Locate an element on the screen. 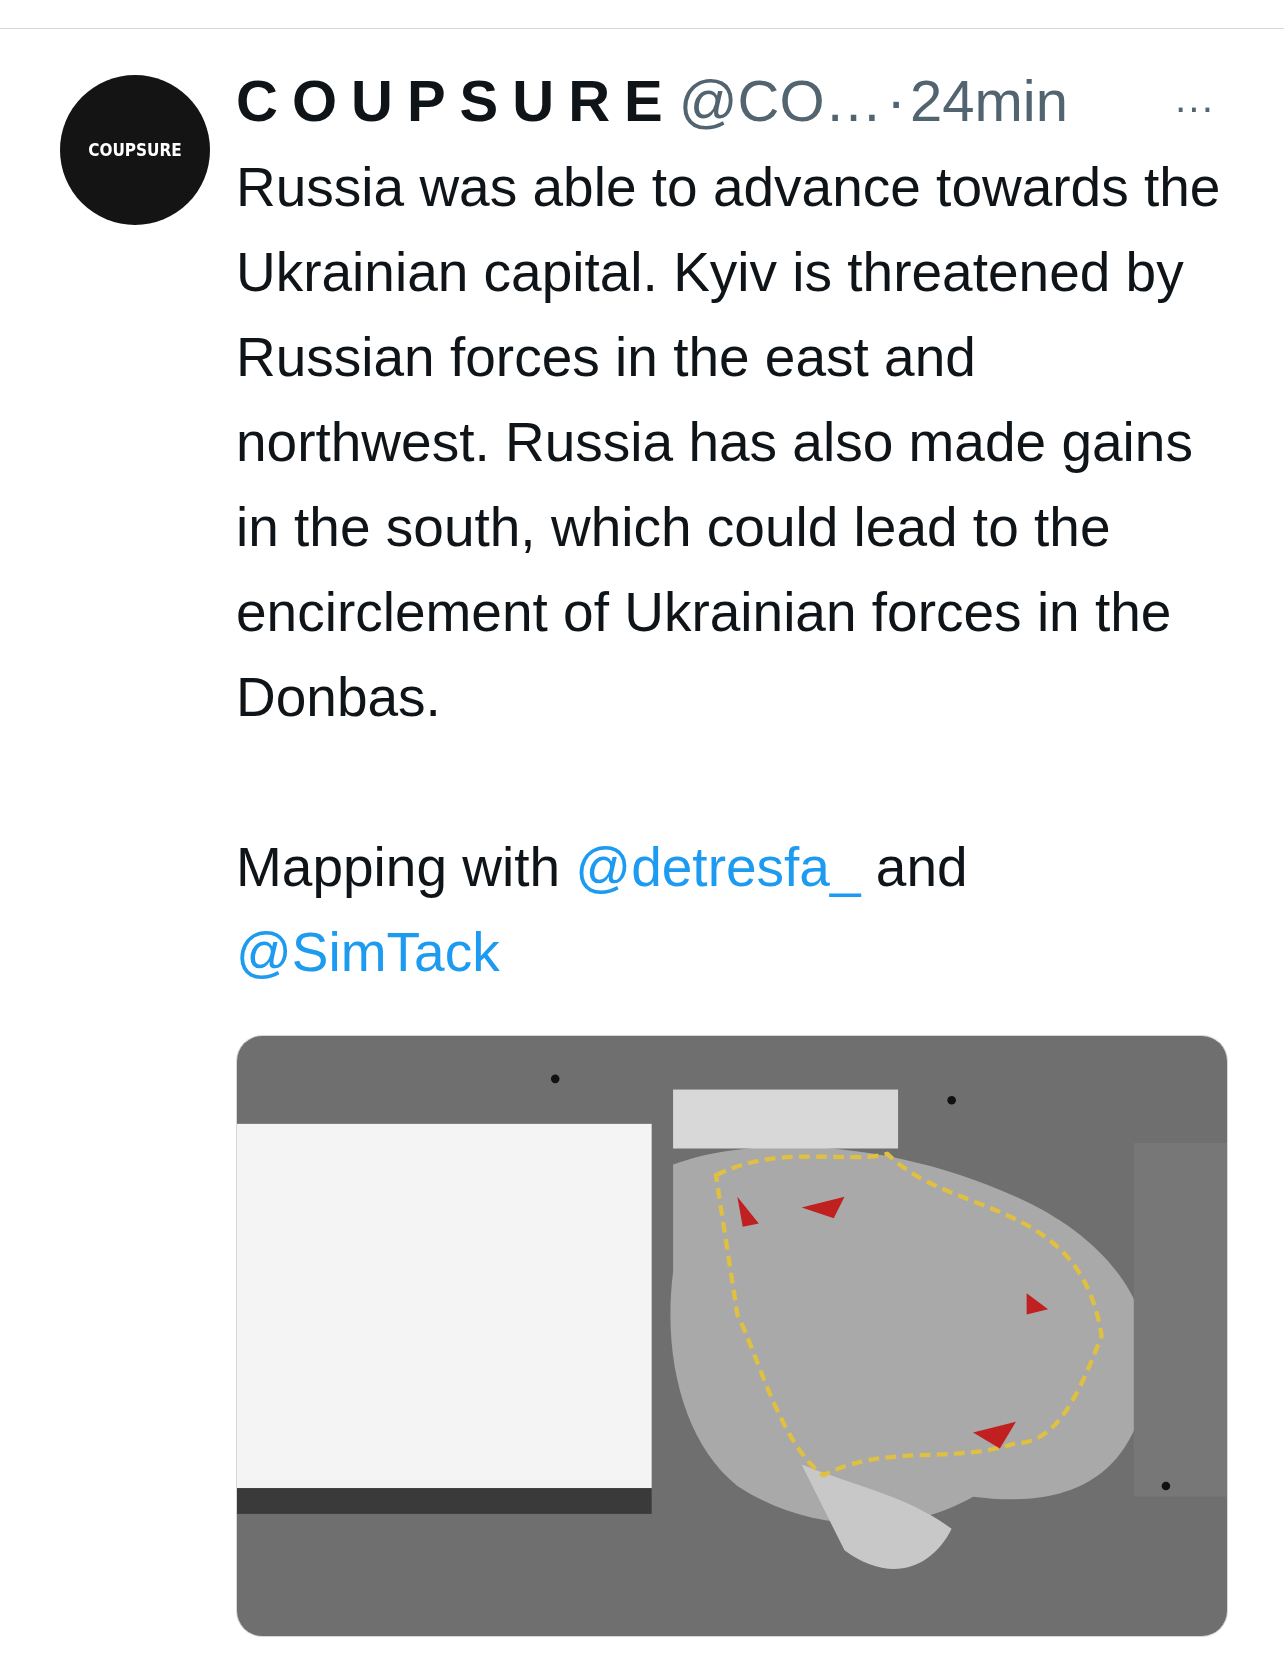 The height and width of the screenshot is (1665, 1284). logo-text: COUPSURE is located at coordinates (135, 150).